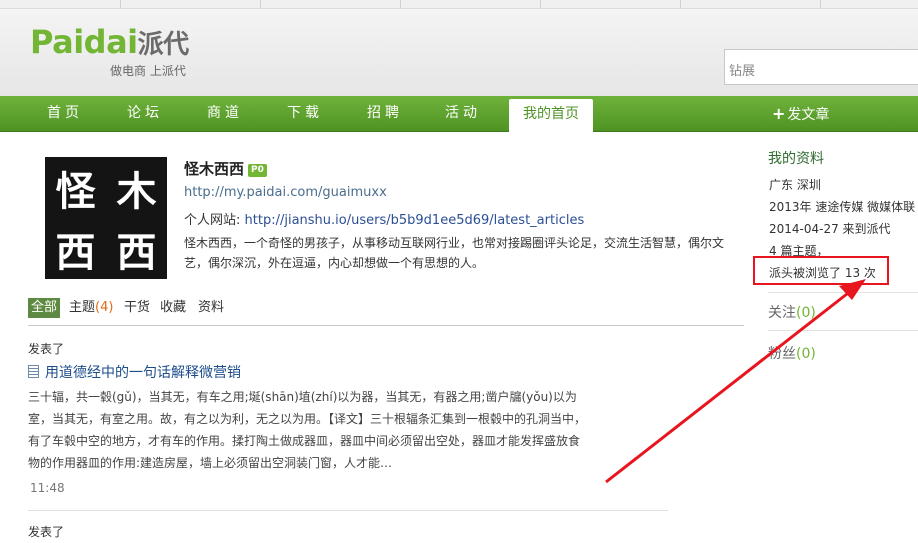 The width and height of the screenshot is (918, 543). Describe the element at coordinates (806, 354) in the screenshot. I see `fans-count: (0)` at that location.